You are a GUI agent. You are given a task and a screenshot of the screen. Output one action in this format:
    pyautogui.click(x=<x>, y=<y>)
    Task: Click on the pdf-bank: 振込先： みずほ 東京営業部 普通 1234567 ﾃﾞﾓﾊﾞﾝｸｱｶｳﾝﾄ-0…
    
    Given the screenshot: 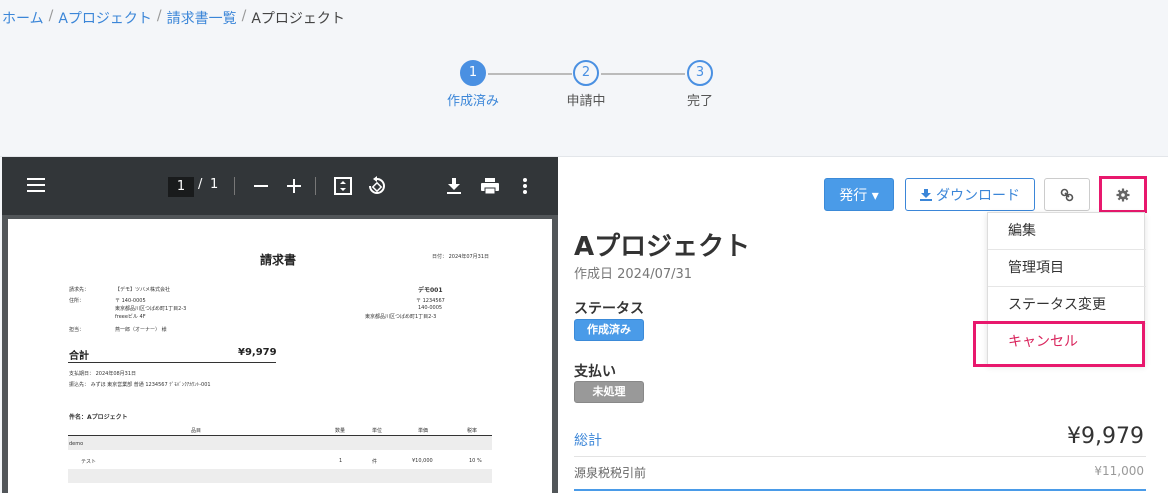 What is the action you would take?
    pyautogui.click(x=140, y=385)
    